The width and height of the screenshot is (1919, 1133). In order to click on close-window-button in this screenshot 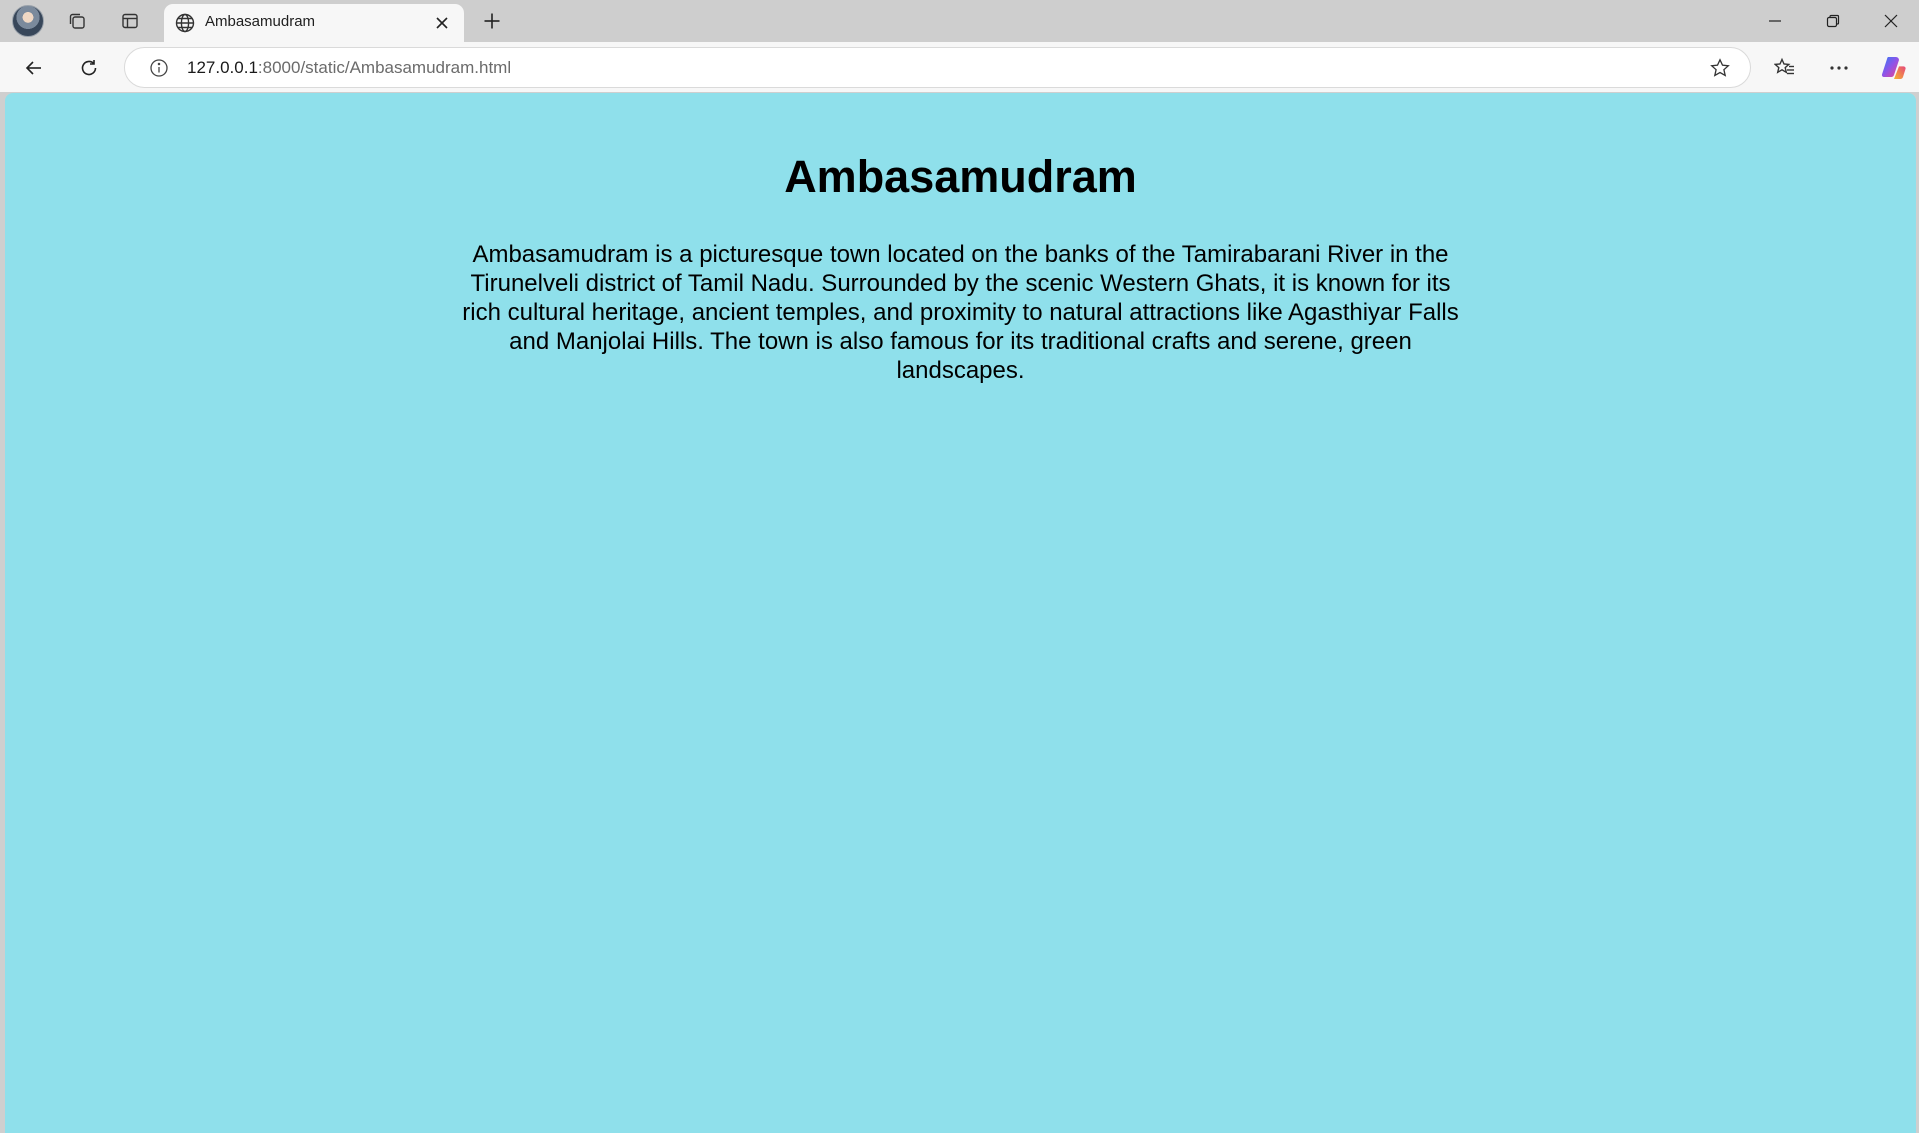, I will do `click(1891, 21)`.